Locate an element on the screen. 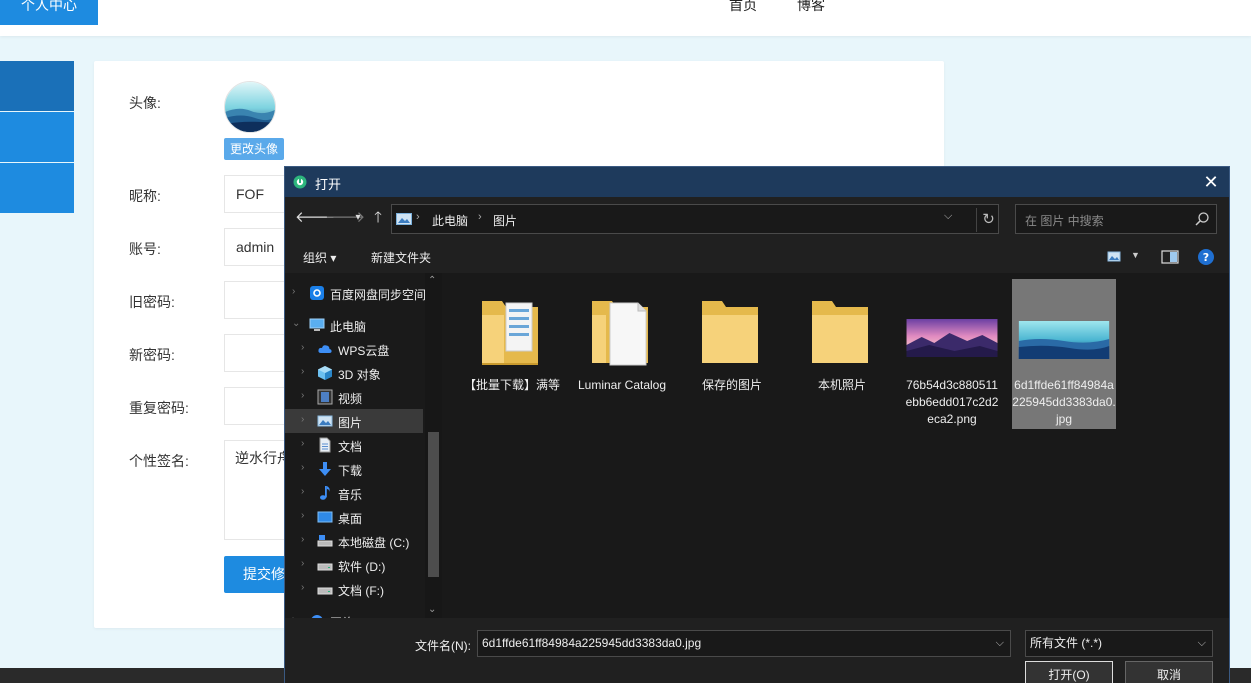 This screenshot has width=1251, height=683. forward-arrow-icon: 🡒 is located at coordinates (345, 218).